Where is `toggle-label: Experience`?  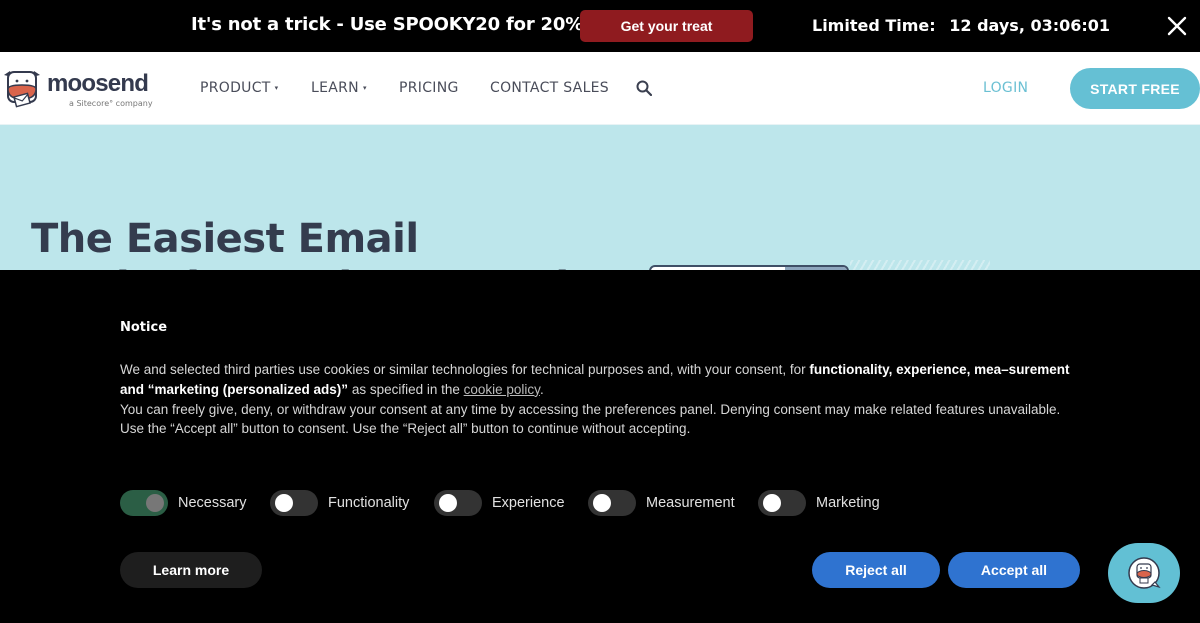 toggle-label: Experience is located at coordinates (528, 503).